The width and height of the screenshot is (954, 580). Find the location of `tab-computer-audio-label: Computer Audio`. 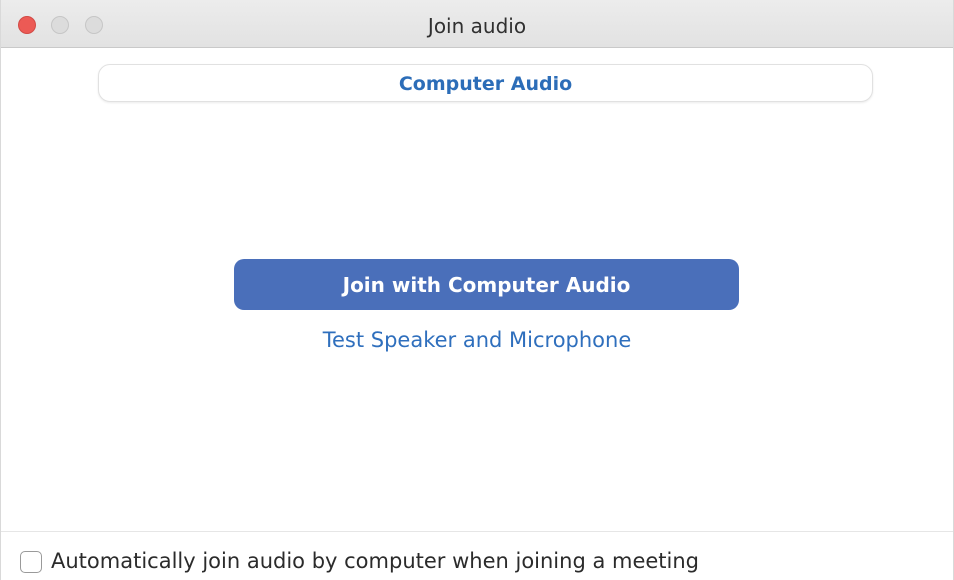

tab-computer-audio-label: Computer Audio is located at coordinates (485, 84).